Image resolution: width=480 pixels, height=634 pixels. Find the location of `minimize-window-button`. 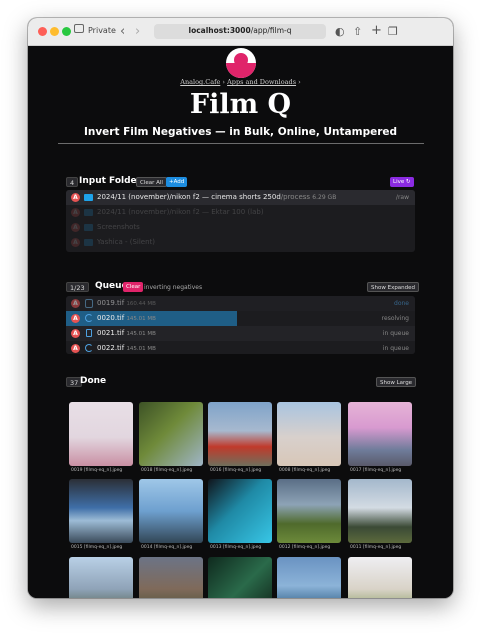

minimize-window-button is located at coordinates (54, 31).